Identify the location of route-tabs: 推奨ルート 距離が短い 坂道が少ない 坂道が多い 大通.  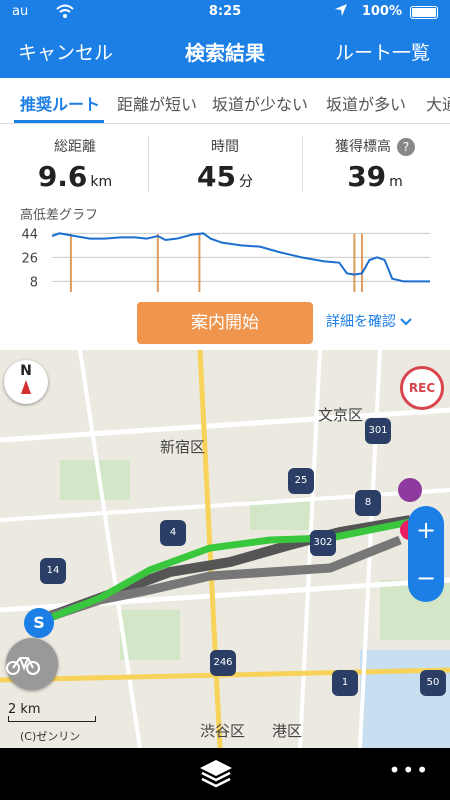
(225, 101).